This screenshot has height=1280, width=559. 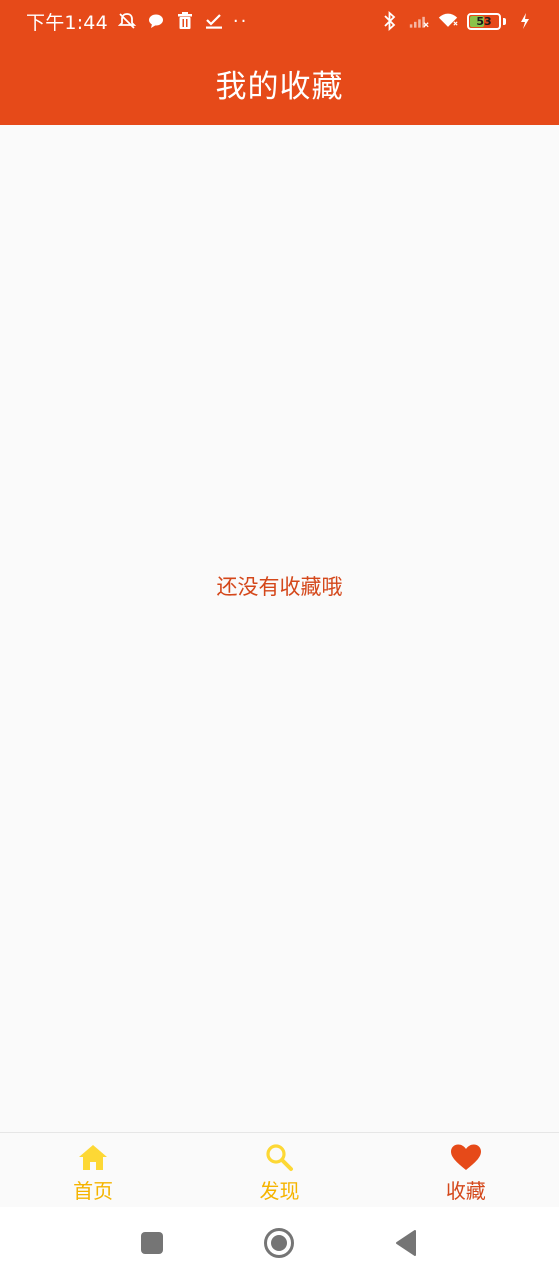 I want to click on nav-item-home: 首页, so click(x=93, y=1170).